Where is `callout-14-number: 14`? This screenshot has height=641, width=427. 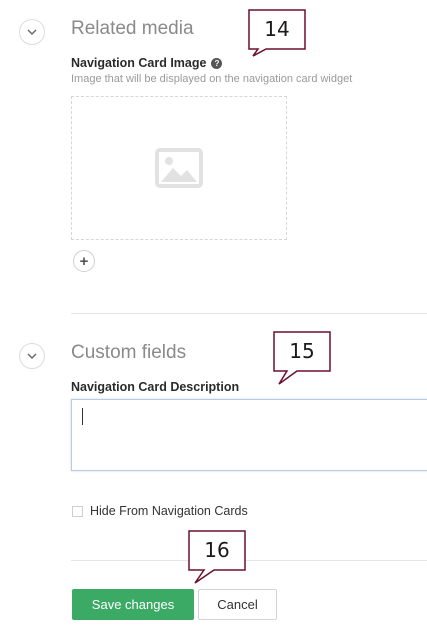 callout-14-number: 14 is located at coordinates (277, 29).